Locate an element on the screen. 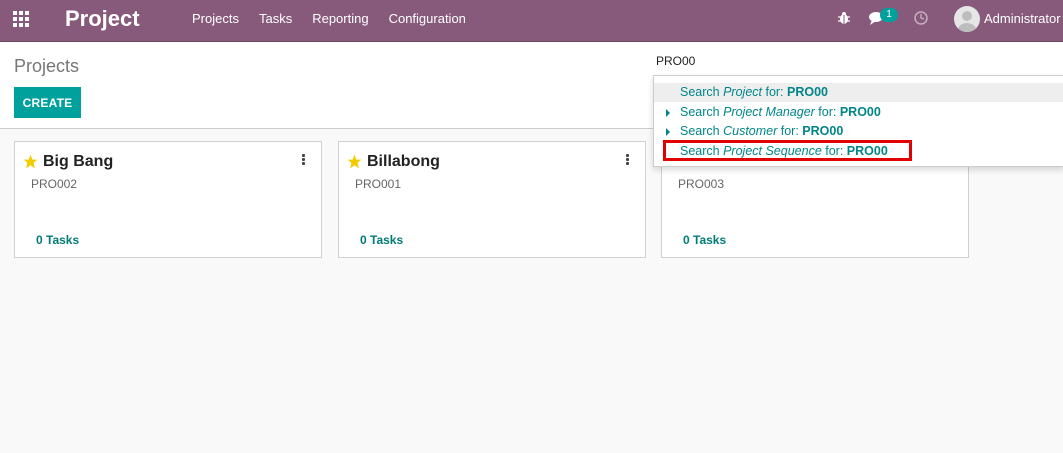 The height and width of the screenshot is (453, 1063). create-button: CREATE is located at coordinates (47, 102).